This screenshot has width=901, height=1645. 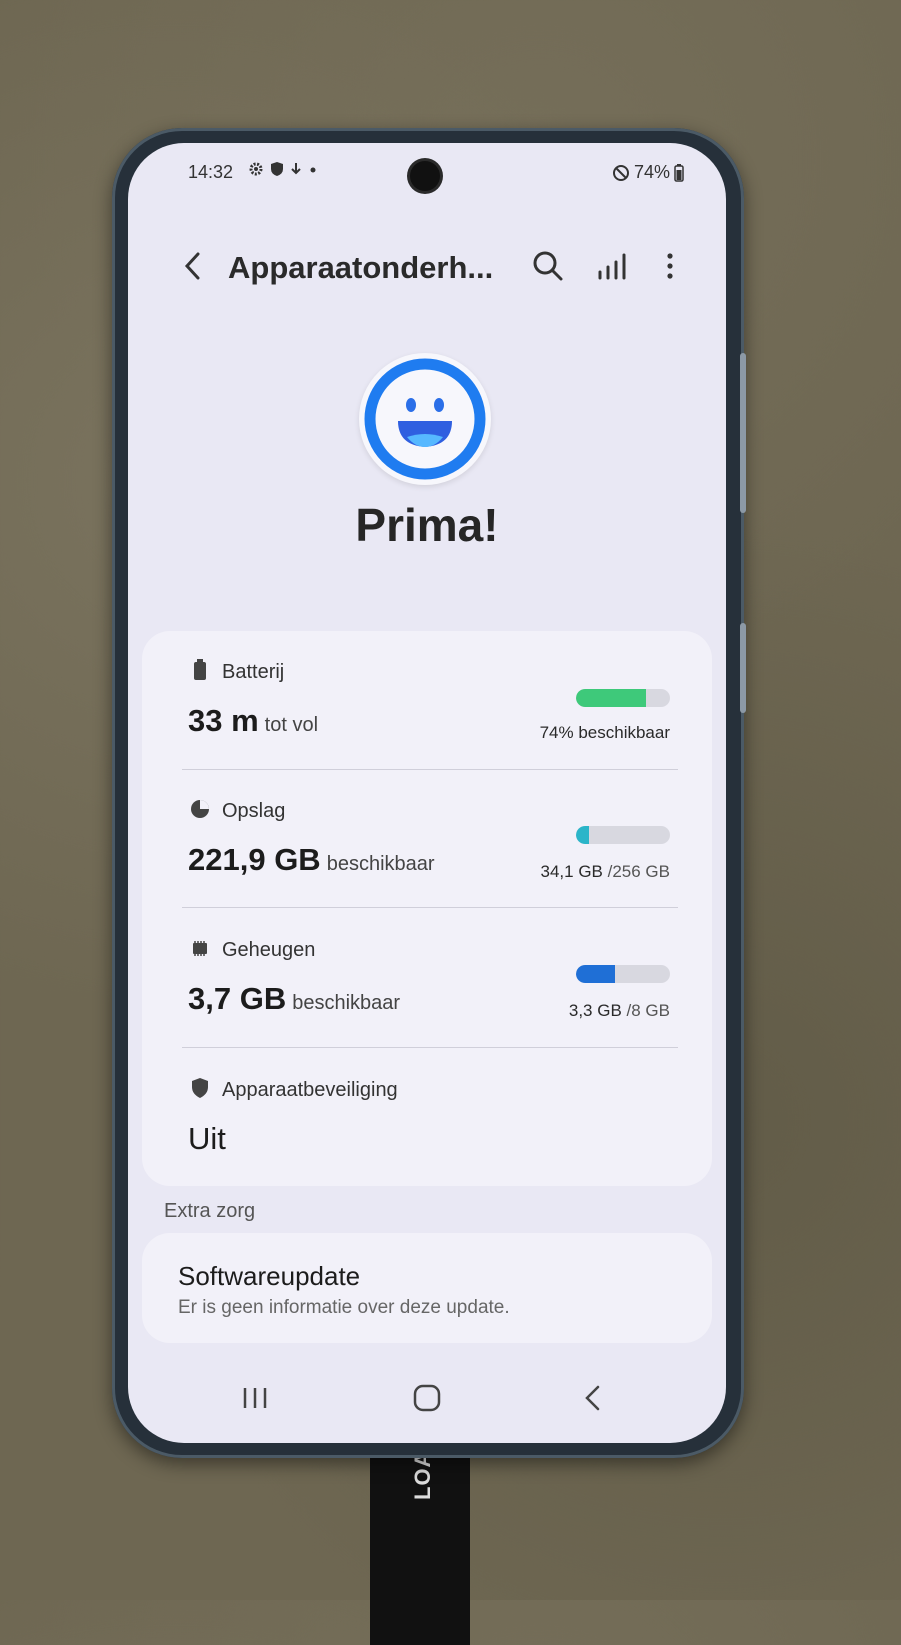 What do you see at coordinates (310, 1090) in the screenshot?
I see `security-label: Apparaatbeveiliging` at bounding box center [310, 1090].